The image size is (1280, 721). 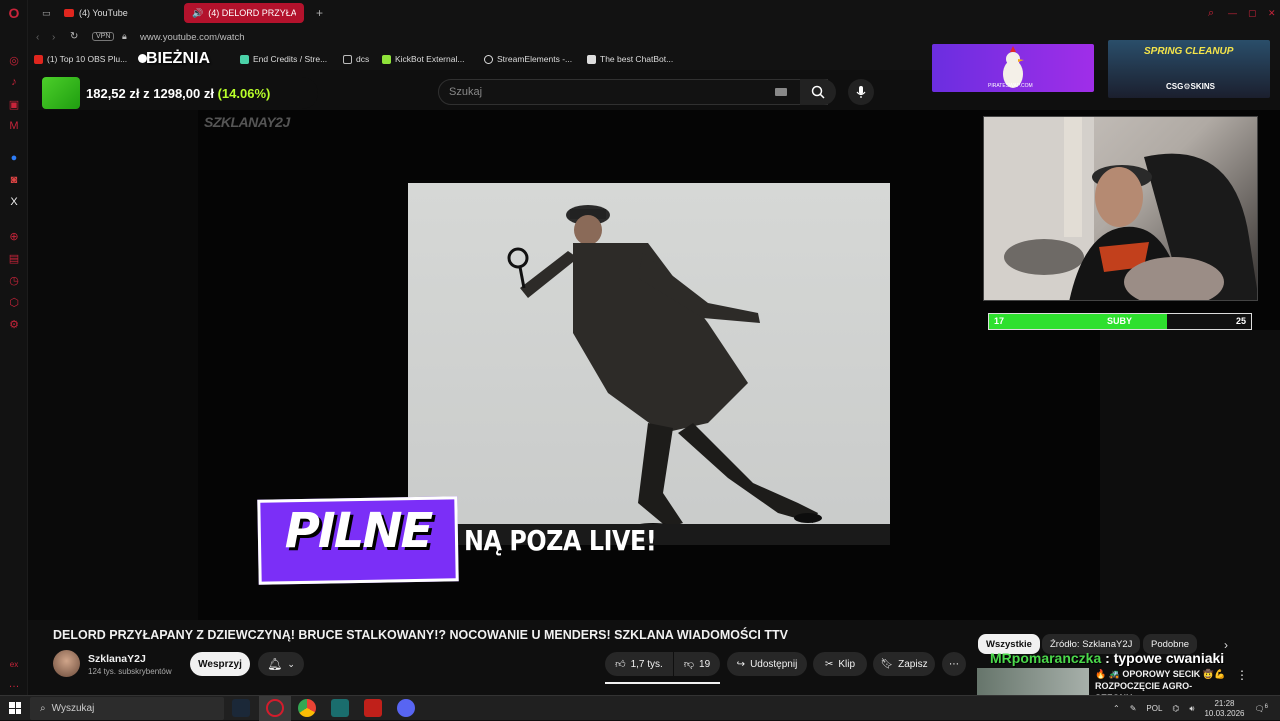 What do you see at coordinates (639, 664) in the screenshot?
I see `like-button: 👍︎ 1,7 tys.` at bounding box center [639, 664].